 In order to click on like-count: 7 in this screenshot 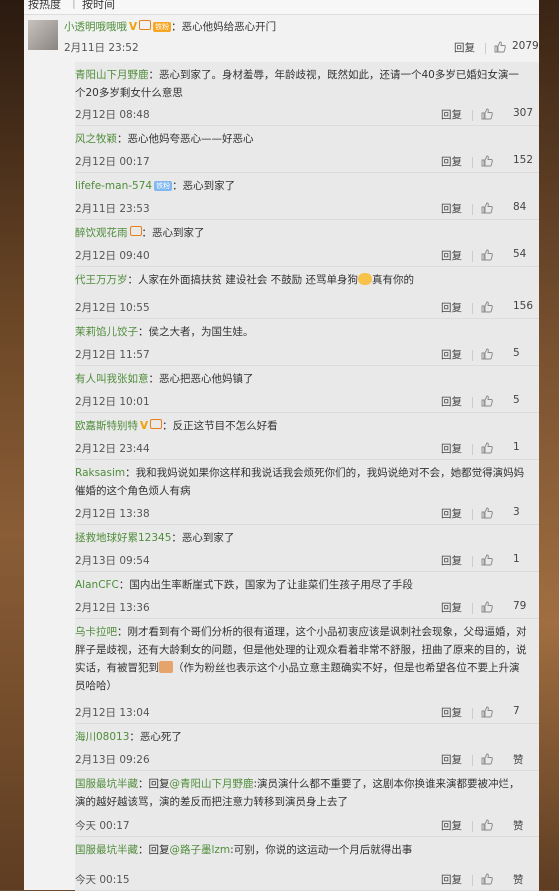, I will do `click(516, 711)`.